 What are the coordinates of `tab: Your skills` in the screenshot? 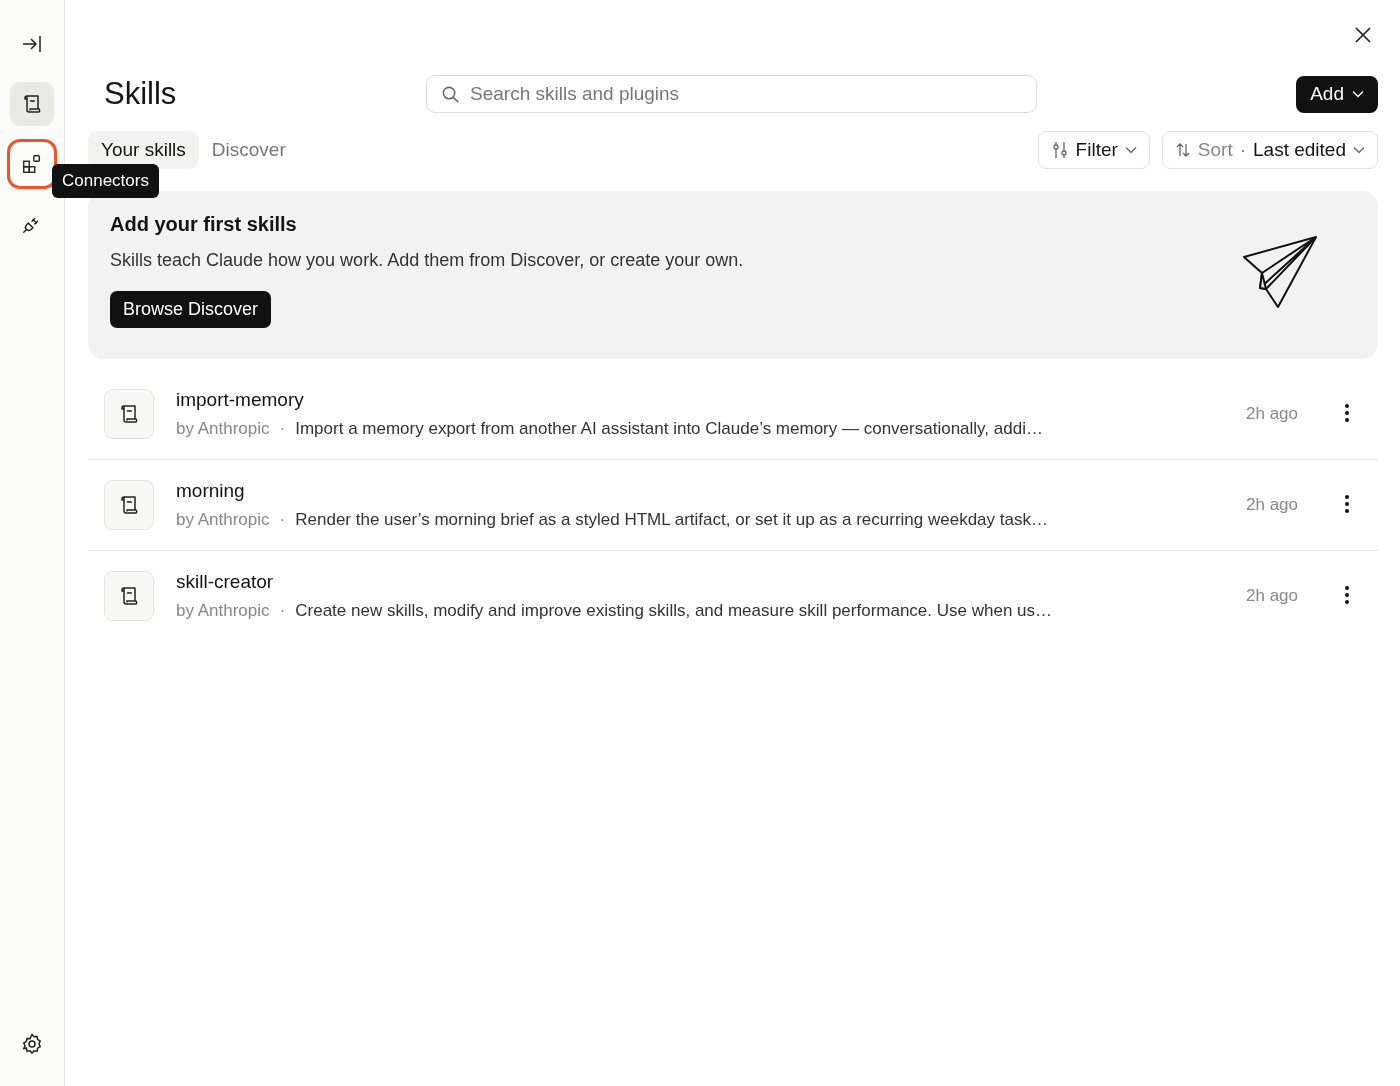 It's located at (143, 150).